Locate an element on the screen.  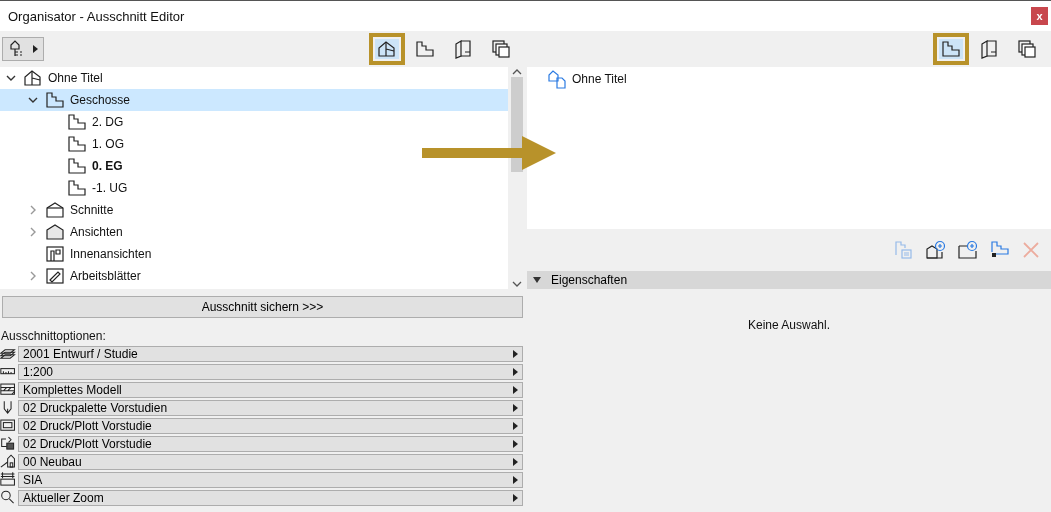
toolbar-button is located at coordinates (935, 250).